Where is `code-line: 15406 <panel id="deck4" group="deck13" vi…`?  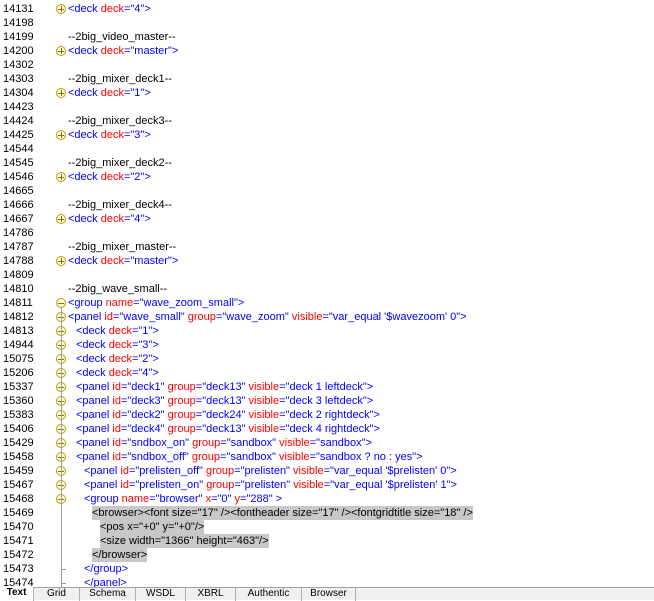
code-line: 15406 <panel id="deck4" group="deck13" vi… is located at coordinates (327, 429).